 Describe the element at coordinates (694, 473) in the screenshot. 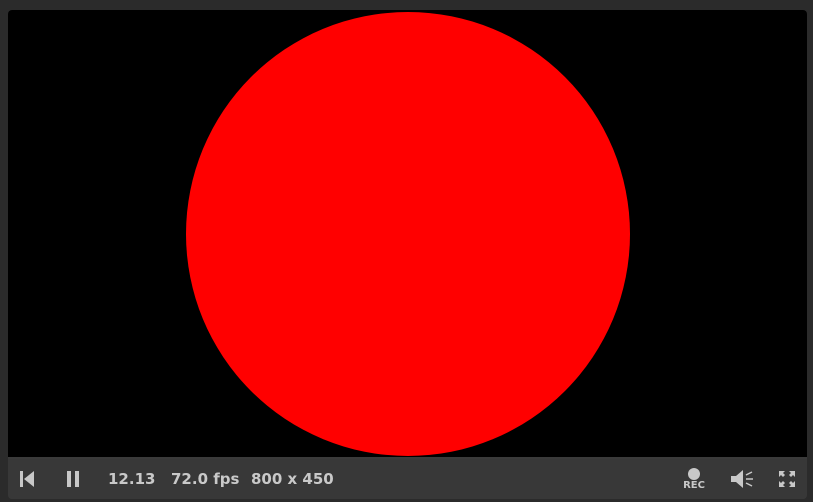

I see `record-icon` at that location.